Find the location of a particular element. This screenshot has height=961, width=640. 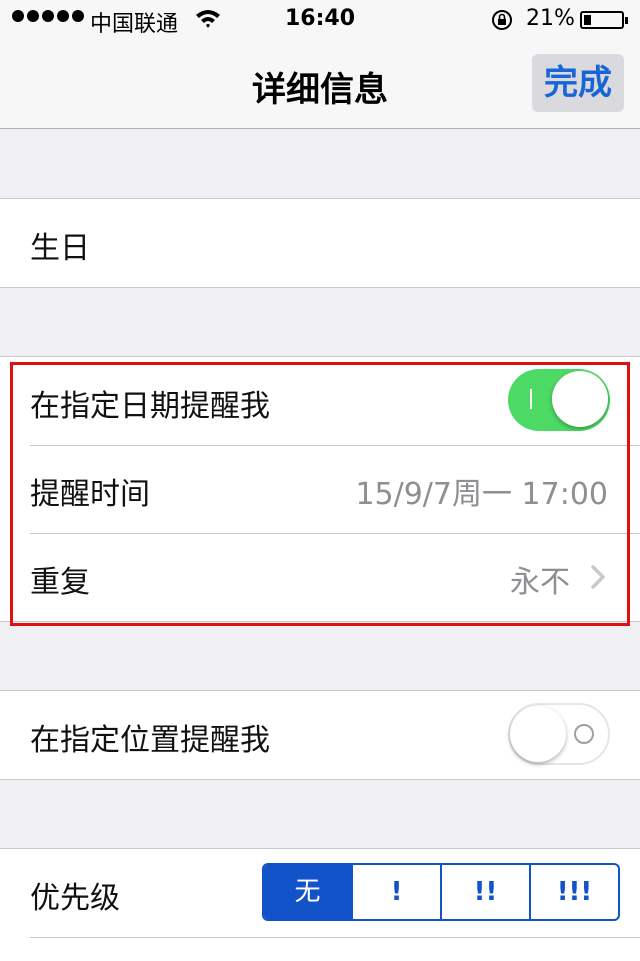

location-reminder-group: 在指定位置提醒我 is located at coordinates (320, 735).